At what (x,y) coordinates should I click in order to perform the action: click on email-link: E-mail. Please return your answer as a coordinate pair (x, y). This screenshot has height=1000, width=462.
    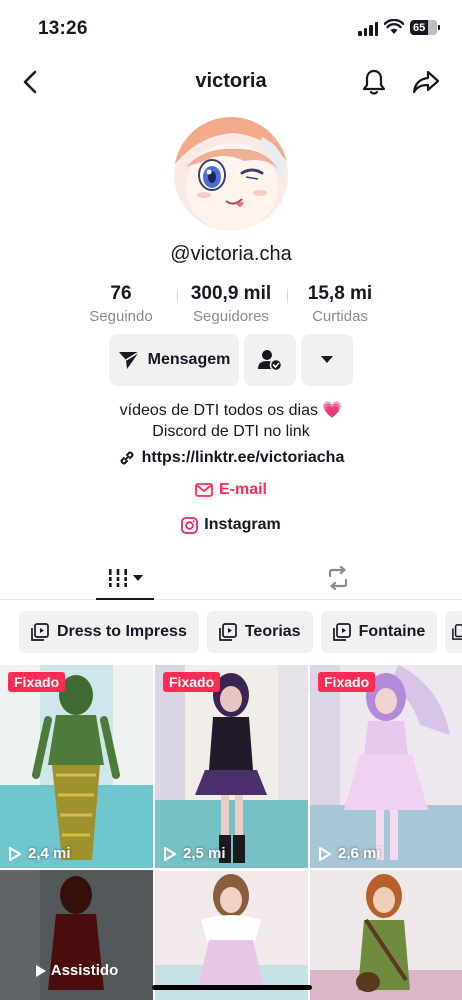
    Looking at the image, I should click on (231, 490).